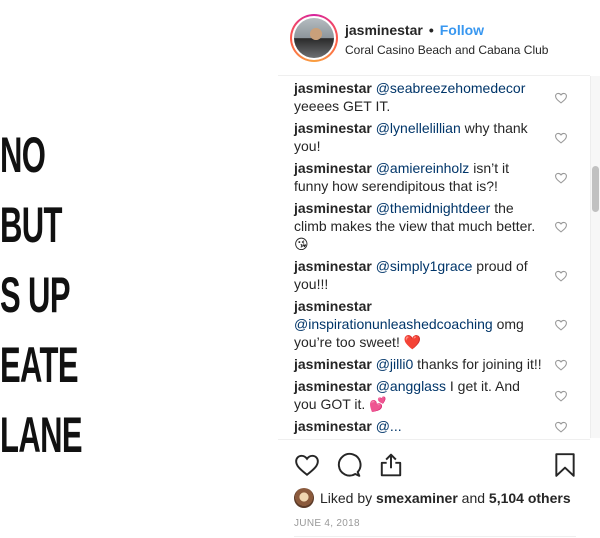 This screenshot has height=538, width=600. What do you see at coordinates (39, 365) in the screenshot?
I see `post-image-text-line: EATE` at bounding box center [39, 365].